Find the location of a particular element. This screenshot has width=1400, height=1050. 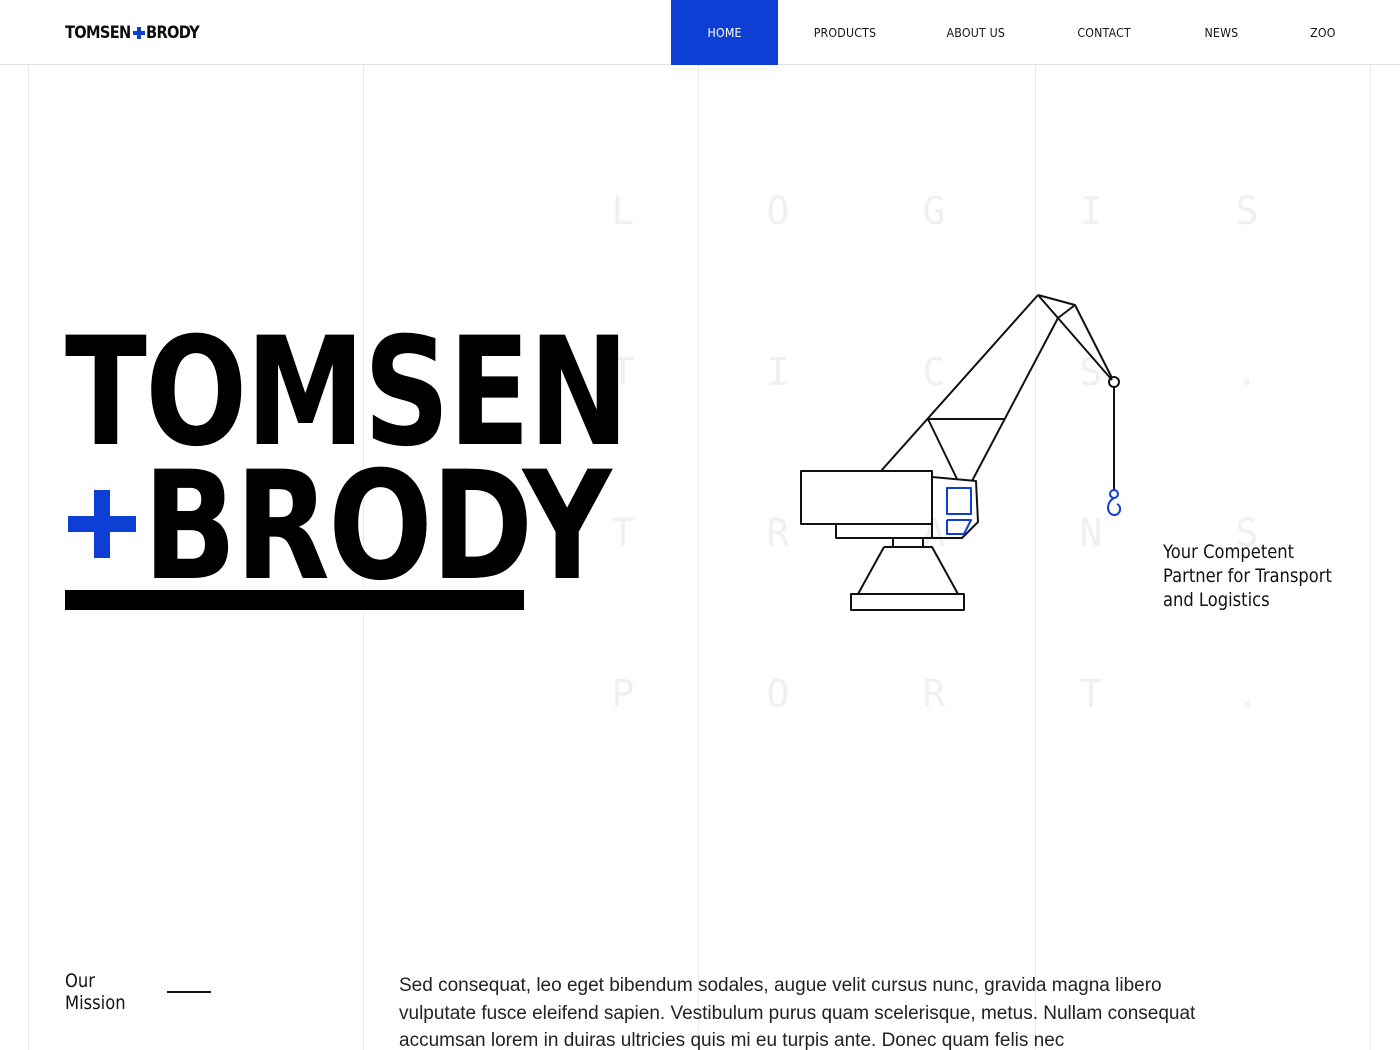

ghost-letter: G is located at coordinates (934, 211).